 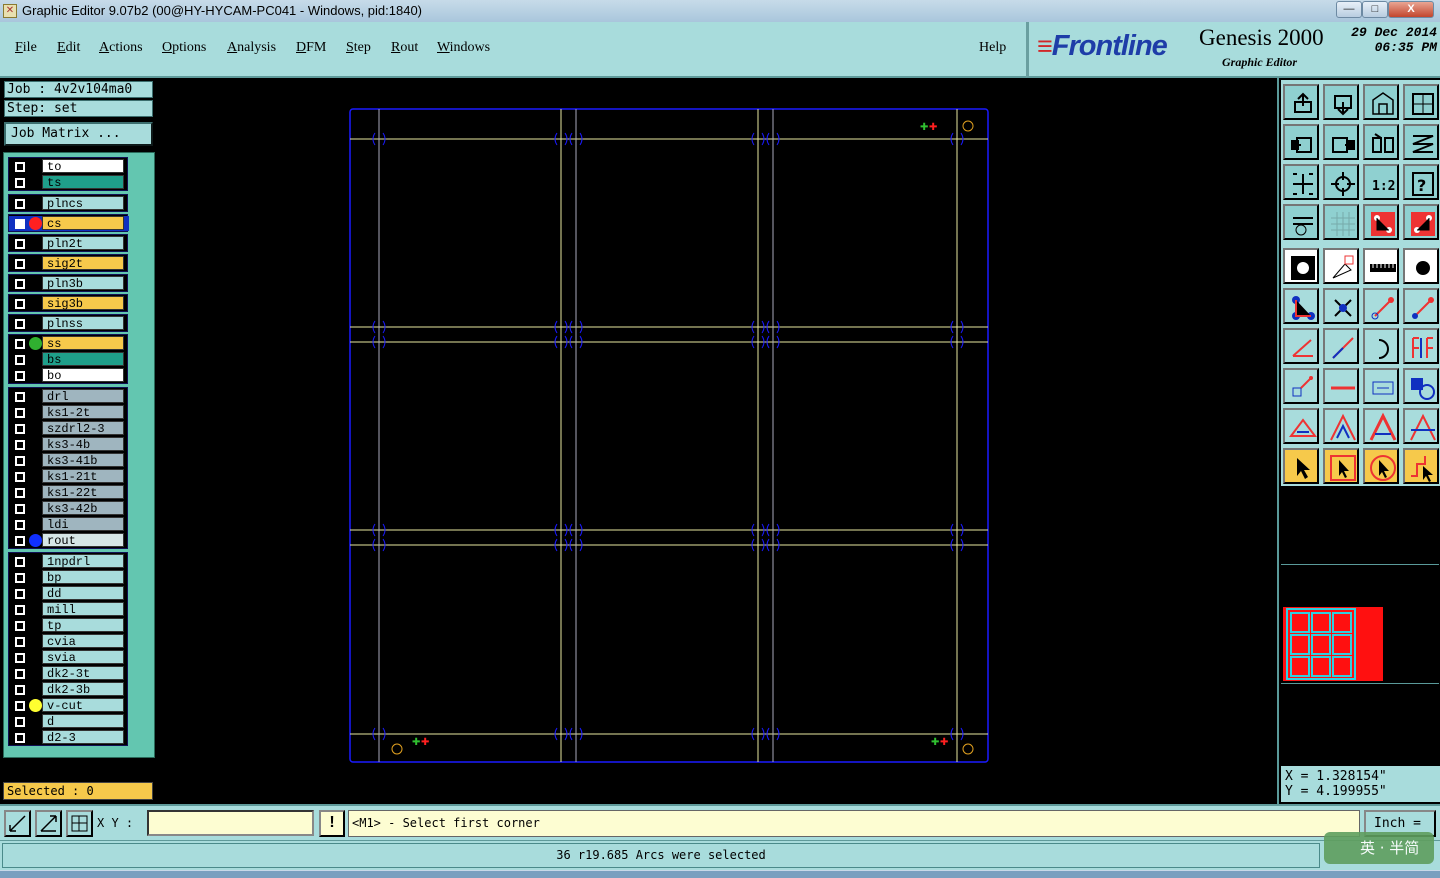 I want to click on snap-grid-icon, so click(x=79, y=823).